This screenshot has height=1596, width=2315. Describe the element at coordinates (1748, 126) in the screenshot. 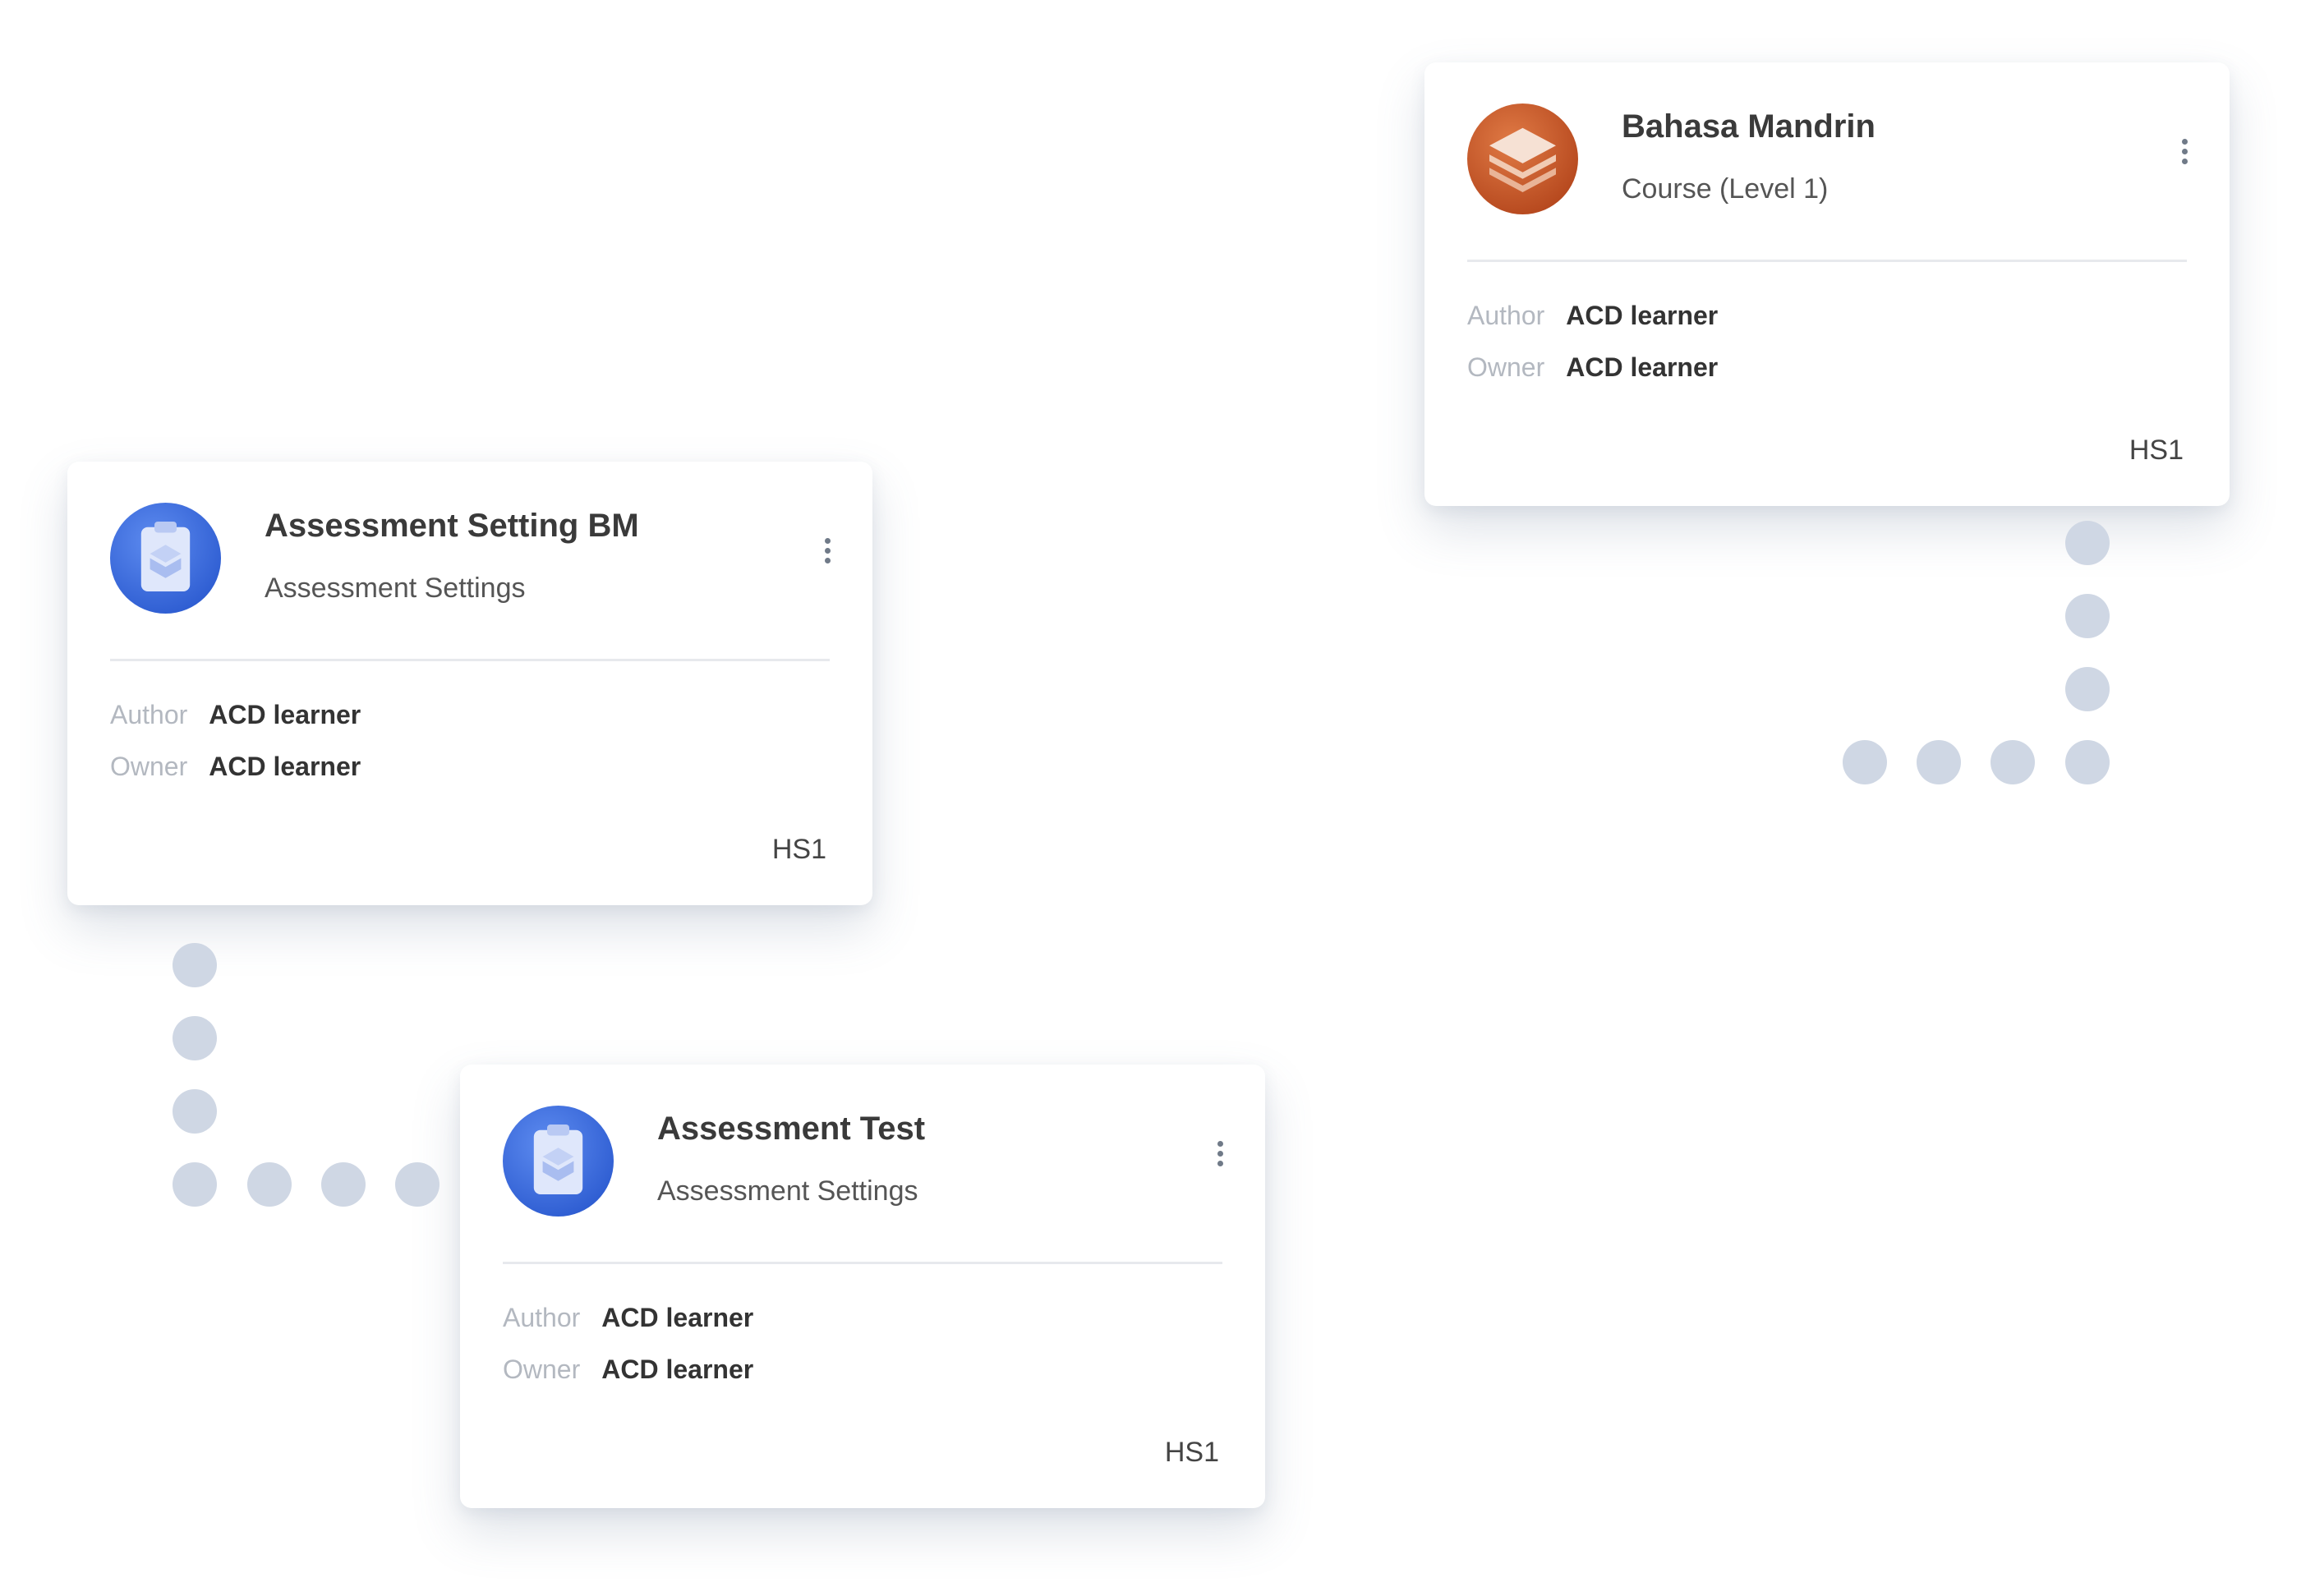

I see `card-title: Bahasa Mandrin` at that location.